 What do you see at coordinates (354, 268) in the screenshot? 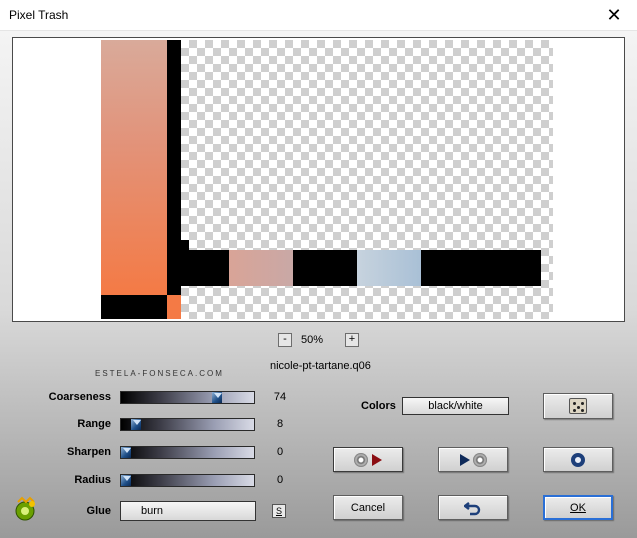
I see `preview-horizontal-bar` at bounding box center [354, 268].